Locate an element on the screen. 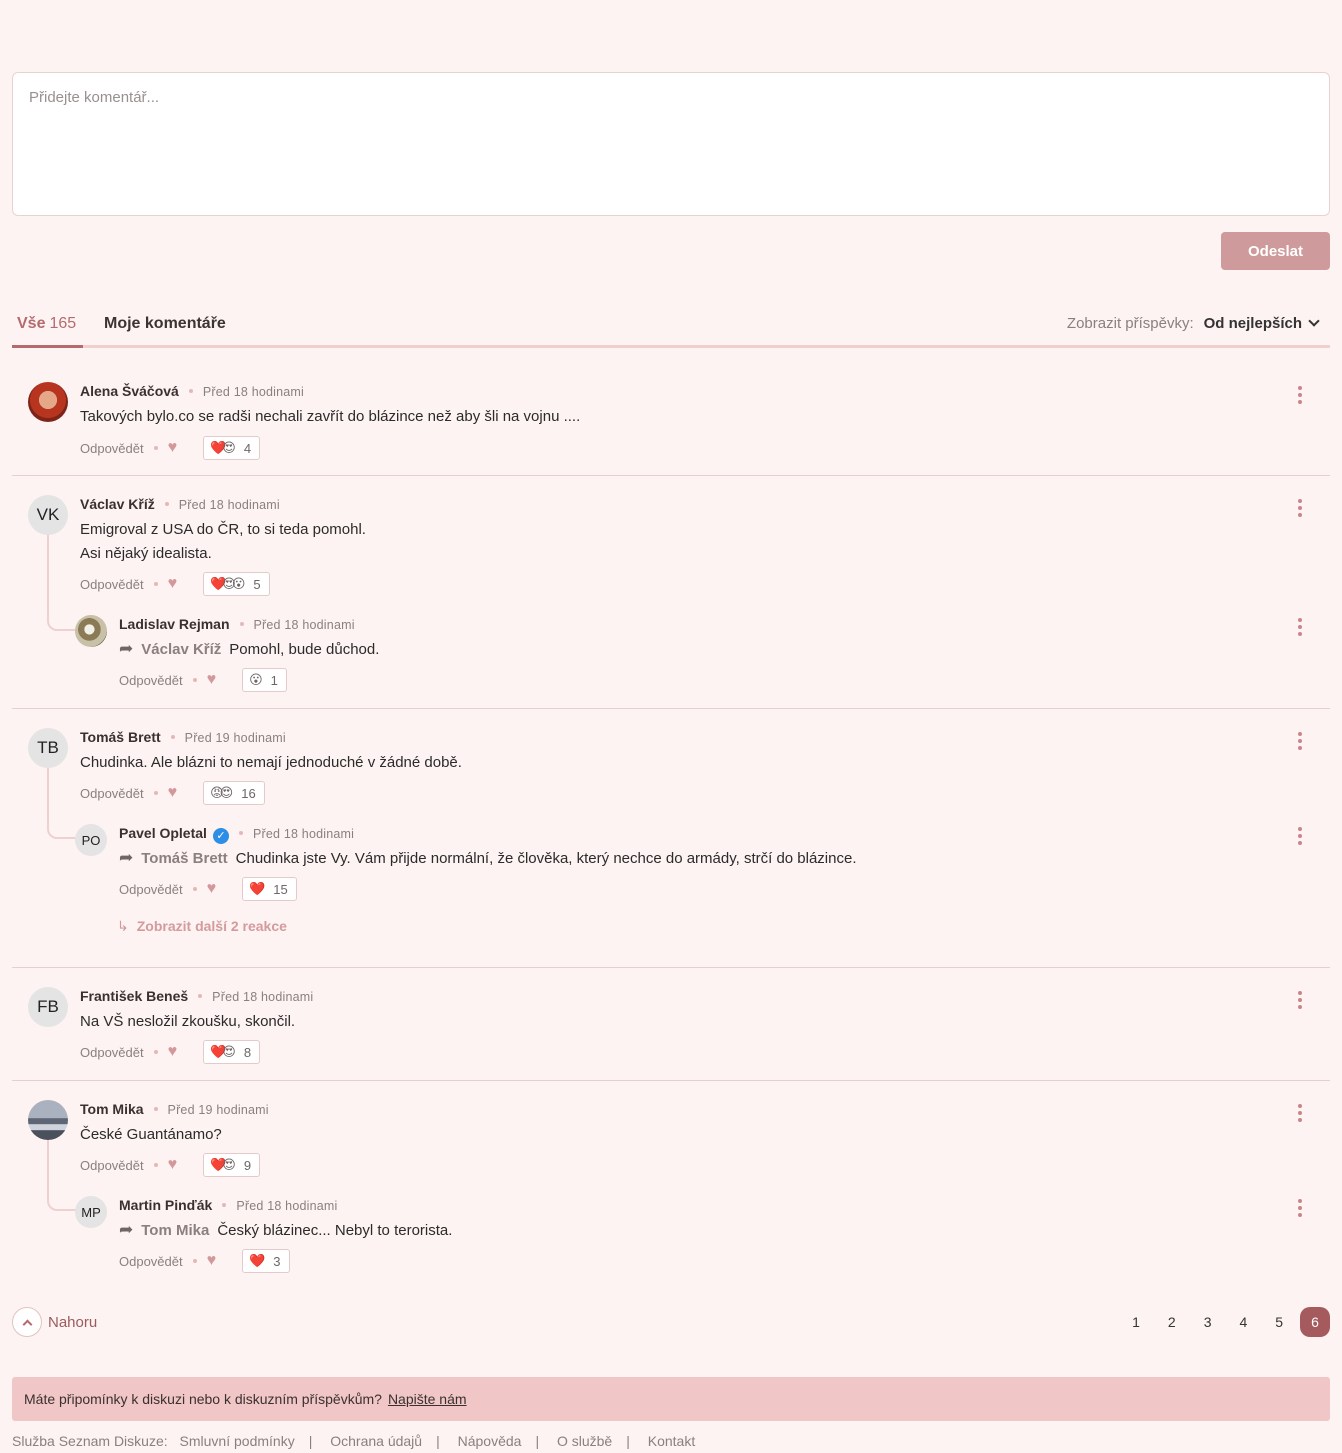 The height and width of the screenshot is (1453, 1342). avatar: FB is located at coordinates (48, 1007).